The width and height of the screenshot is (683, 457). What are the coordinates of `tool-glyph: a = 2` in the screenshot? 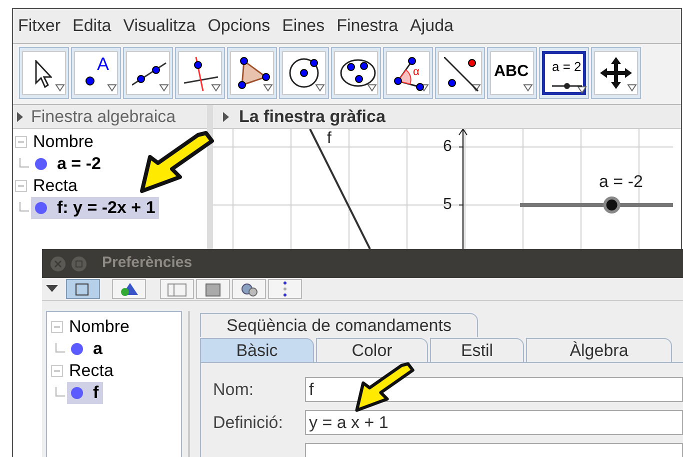 It's located at (567, 66).